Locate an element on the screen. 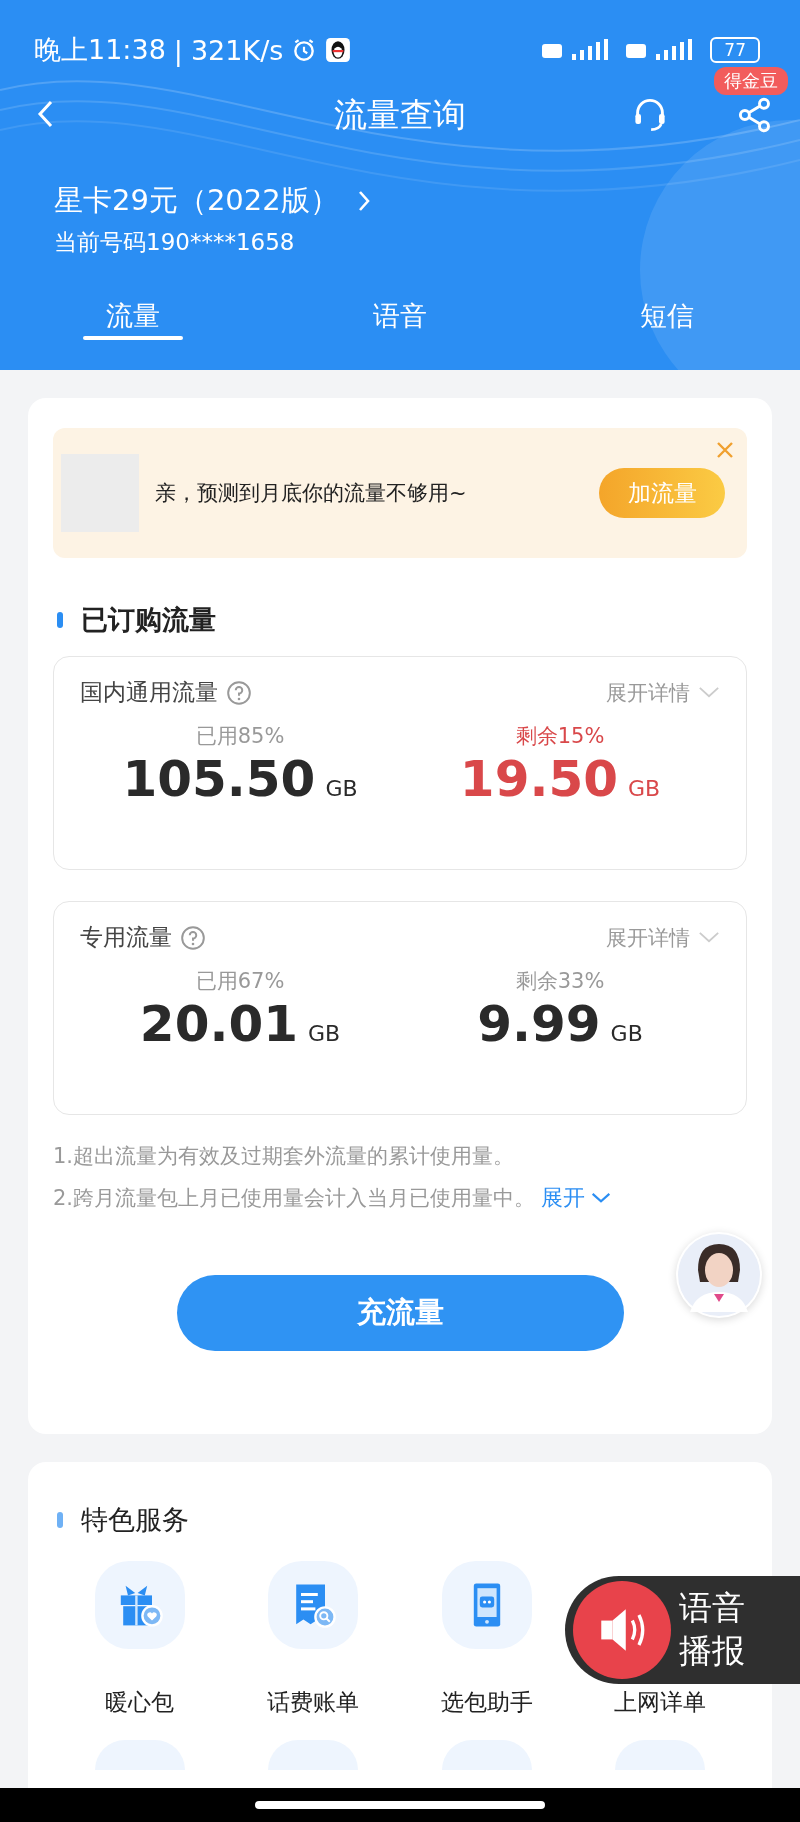 Image resolution: width=800 pixels, height=1822 pixels. reward-badge: 得金豆 is located at coordinates (751, 81).